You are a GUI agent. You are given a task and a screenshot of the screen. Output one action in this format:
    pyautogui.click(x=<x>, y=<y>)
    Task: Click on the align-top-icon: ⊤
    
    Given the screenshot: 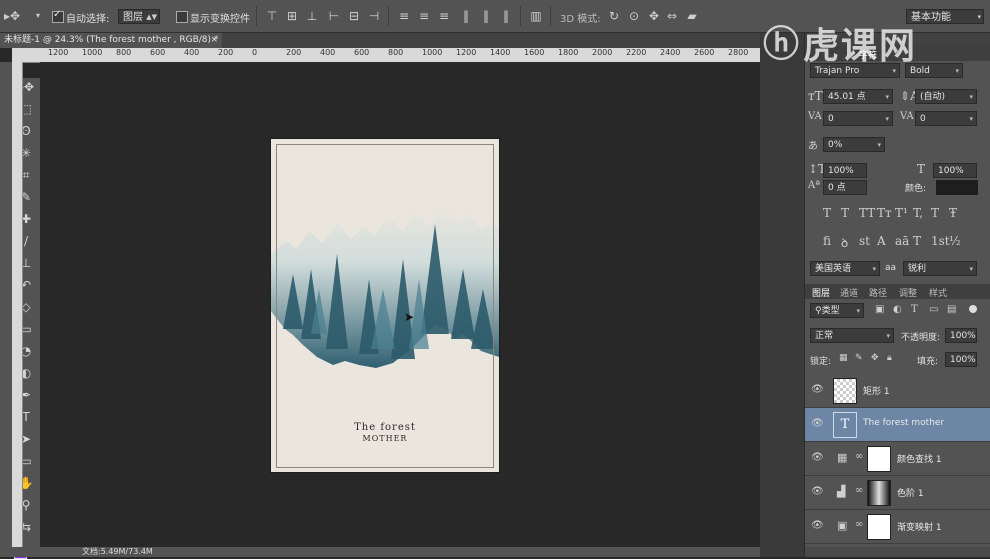 What is the action you would take?
    pyautogui.click(x=272, y=16)
    